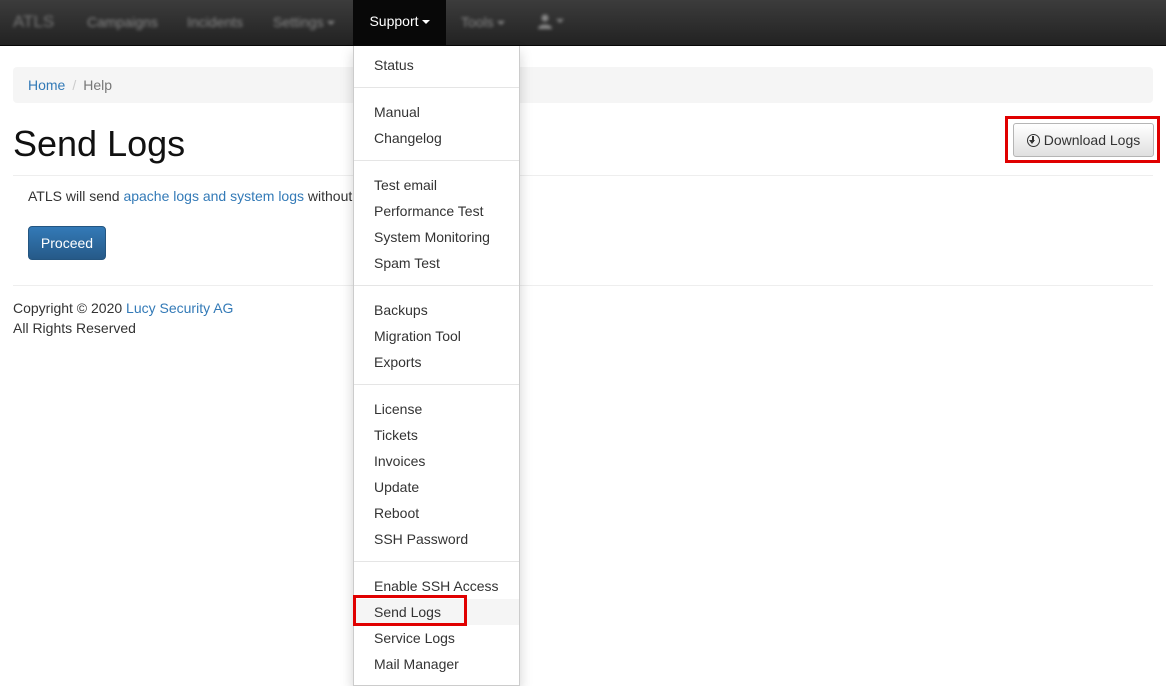  Describe the element at coordinates (583, 285) in the screenshot. I see `content-divider` at that location.